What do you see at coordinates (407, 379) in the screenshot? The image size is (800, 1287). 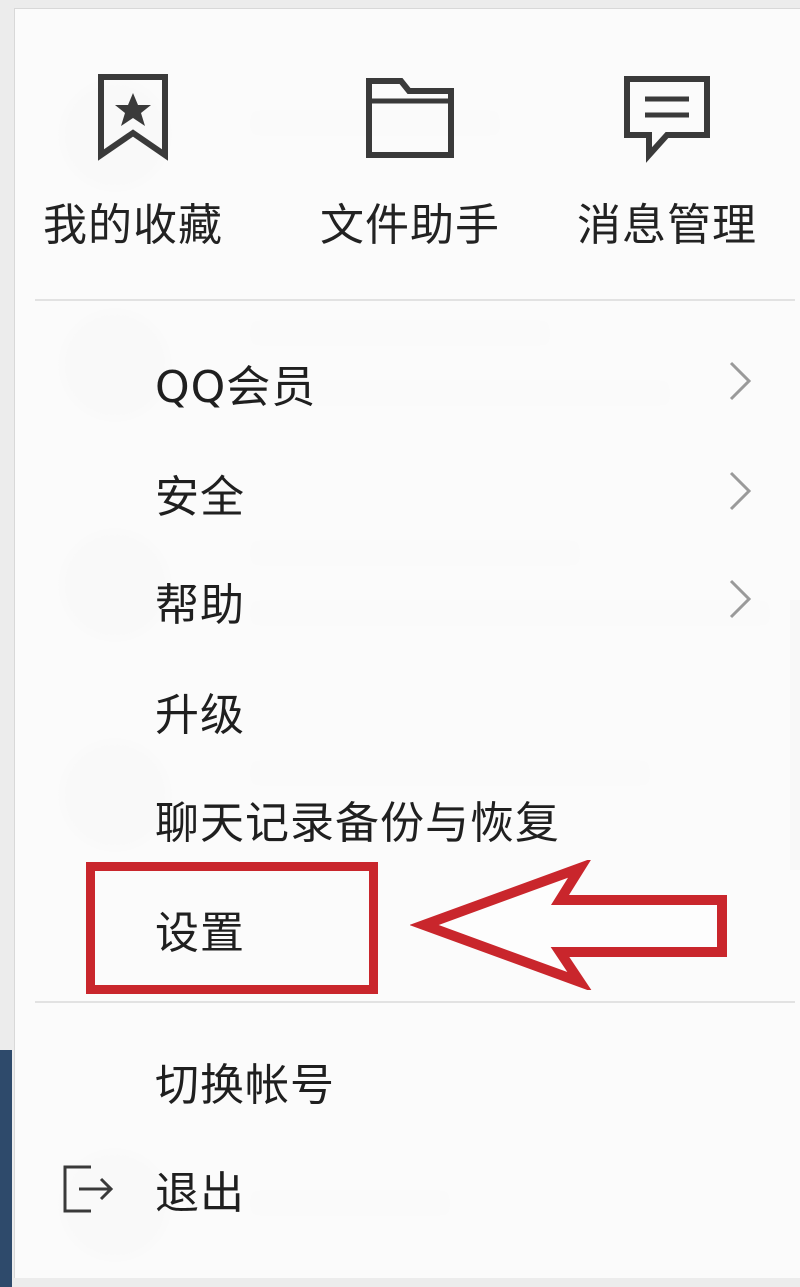 I see `menu-item-qq-vip: QQ会员` at bounding box center [407, 379].